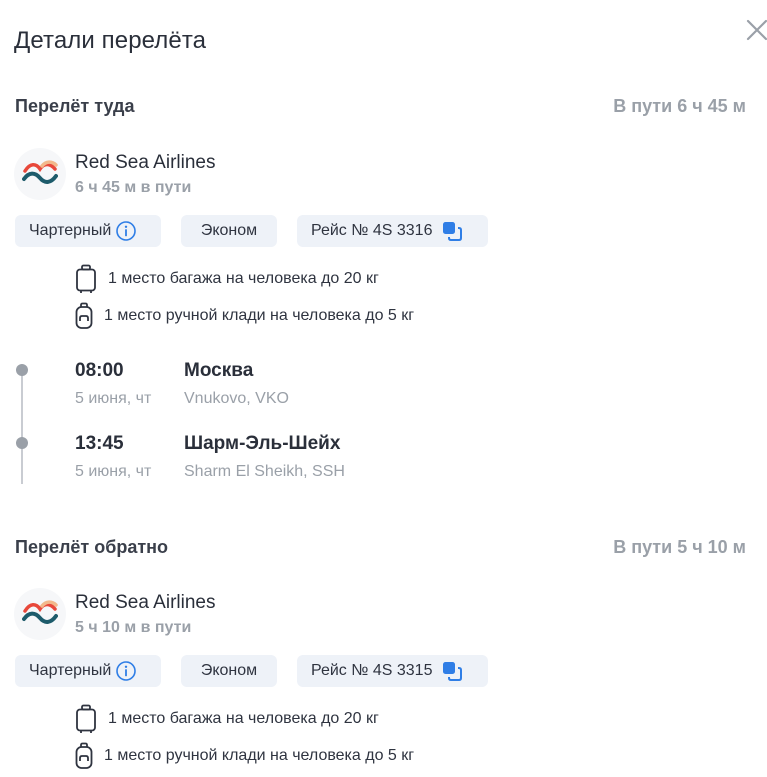 Image resolution: width=767 pixels, height=777 pixels. Describe the element at coordinates (262, 443) in the screenshot. I see `arrival-city: Шарм-Эль-Шейх` at that location.